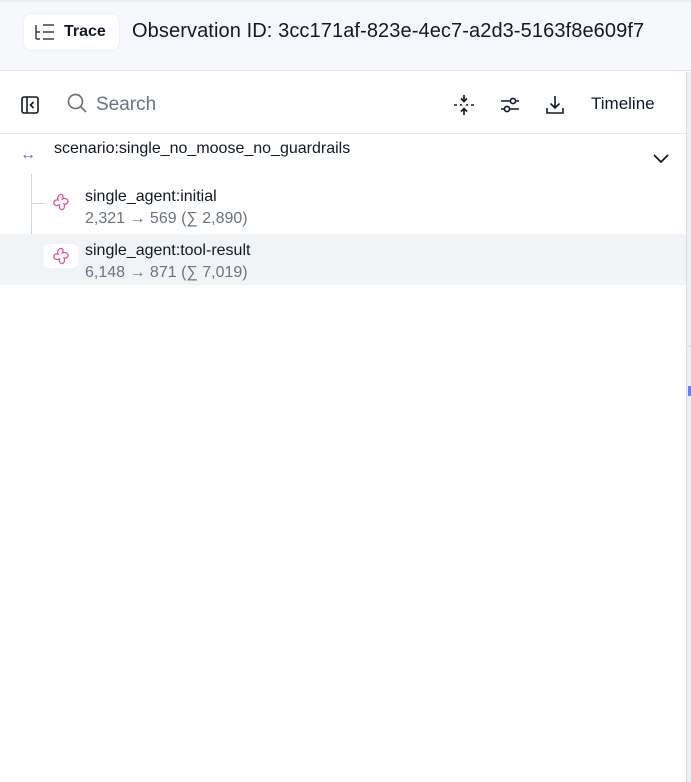  Describe the element at coordinates (246, 105) in the screenshot. I see `search-input` at that location.